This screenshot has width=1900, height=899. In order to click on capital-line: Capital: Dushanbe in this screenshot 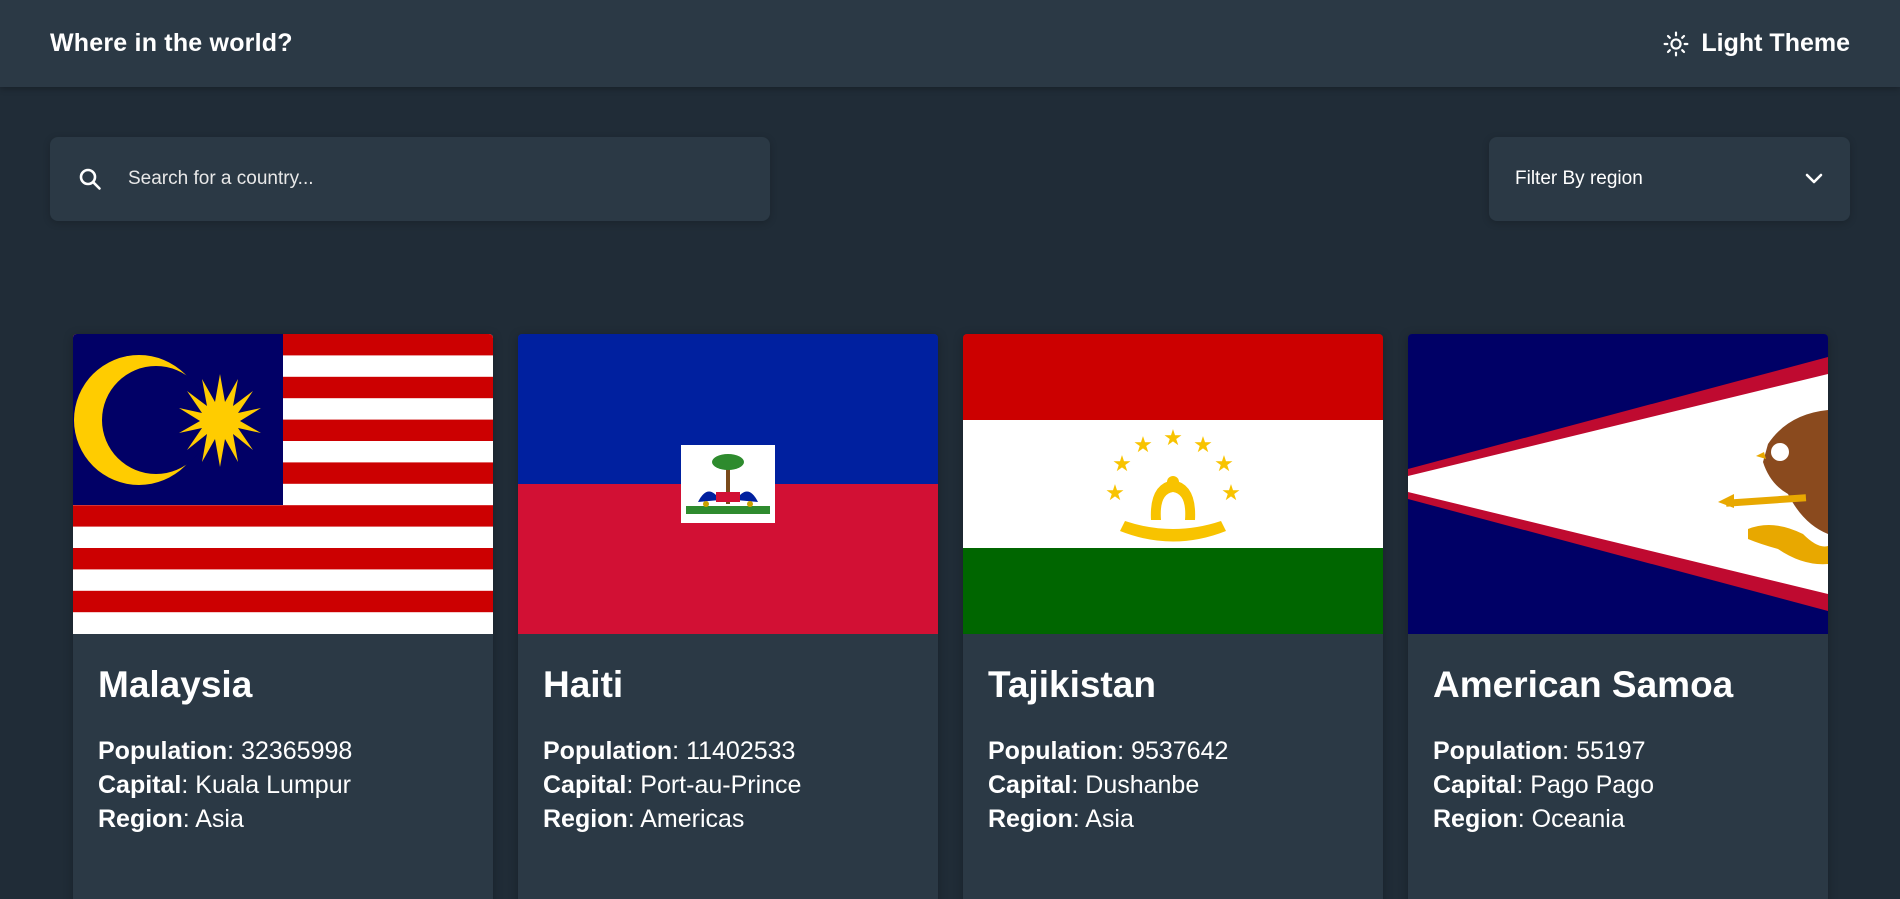, I will do `click(1173, 785)`.